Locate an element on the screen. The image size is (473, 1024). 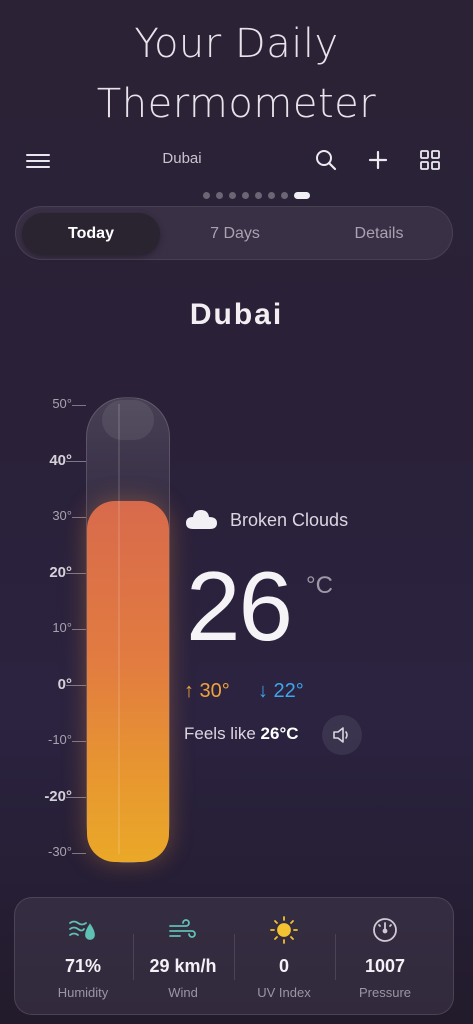
stat-humidity: 71% Humidity is located at coordinates (83, 957).